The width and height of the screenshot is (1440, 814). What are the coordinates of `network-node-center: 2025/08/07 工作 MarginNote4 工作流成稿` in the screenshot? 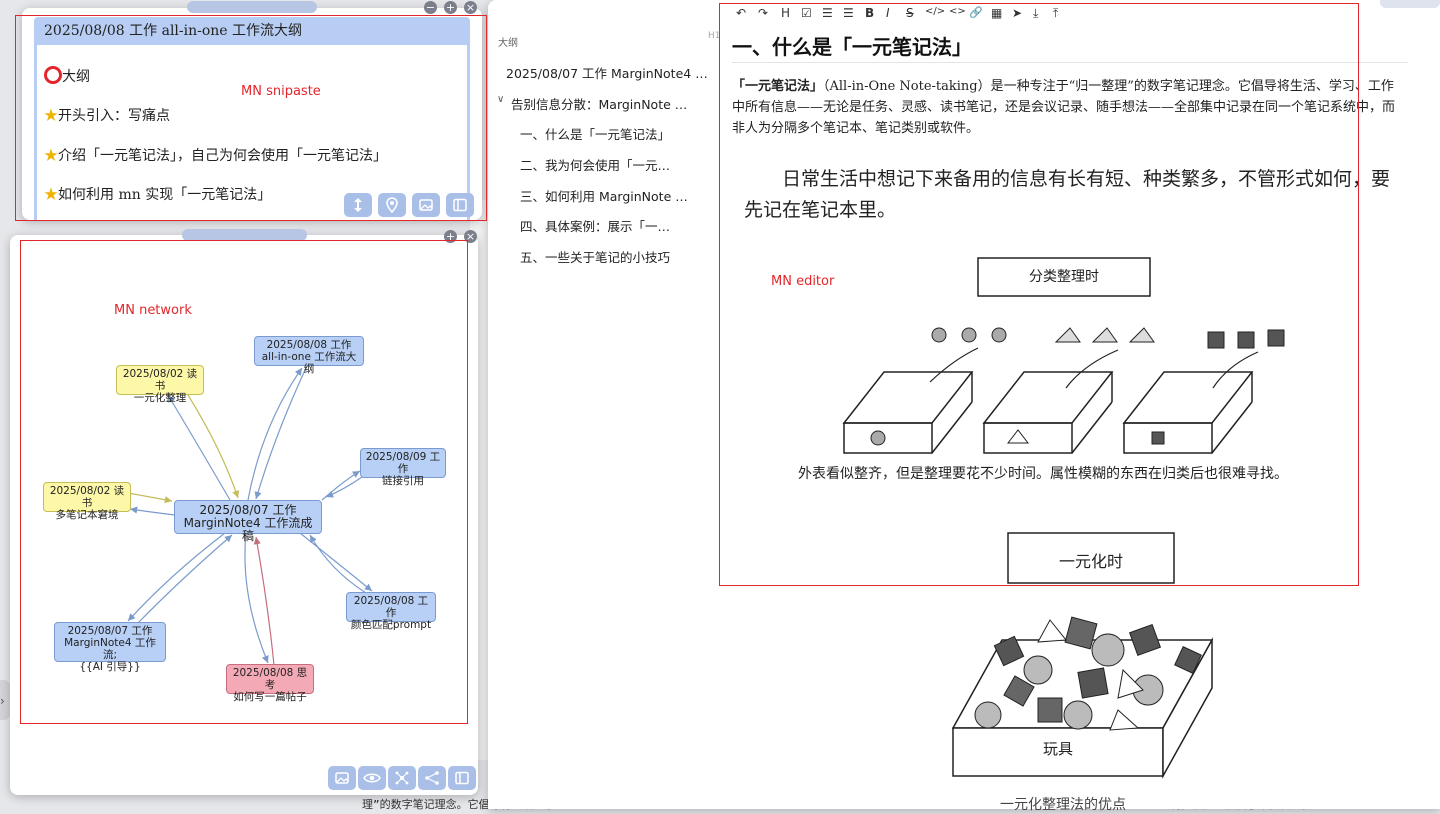 It's located at (248, 521).